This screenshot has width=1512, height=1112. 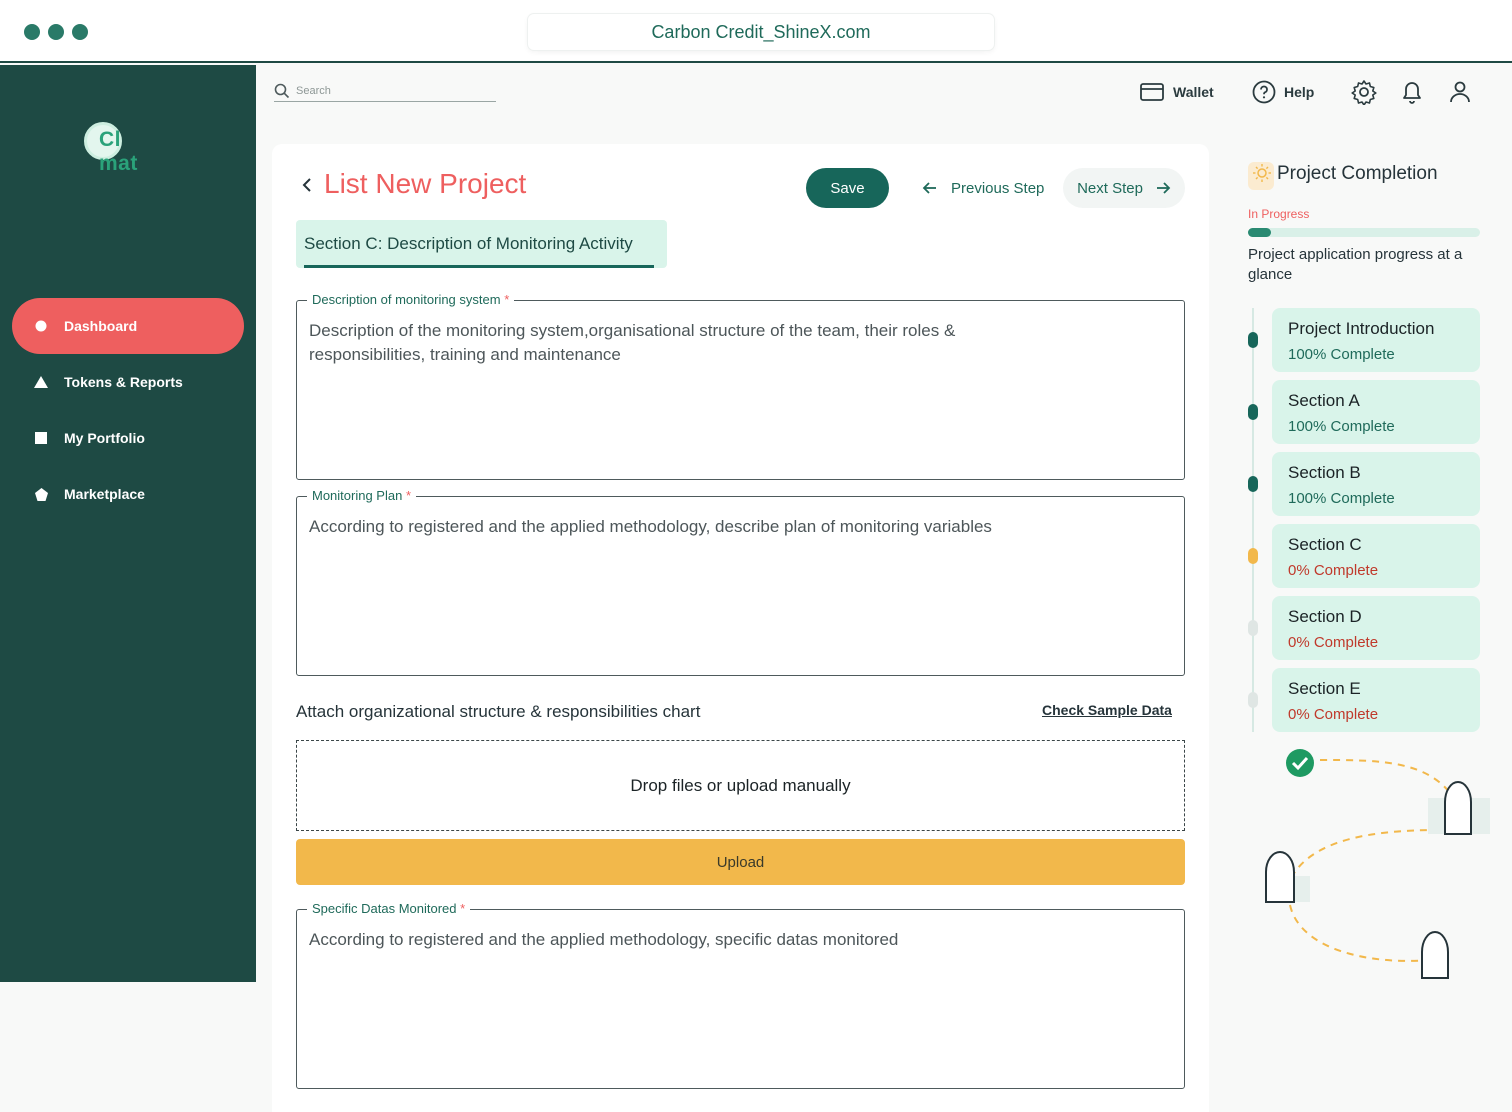 I want to click on previous-step-button: Previous Step, so click(x=983, y=188).